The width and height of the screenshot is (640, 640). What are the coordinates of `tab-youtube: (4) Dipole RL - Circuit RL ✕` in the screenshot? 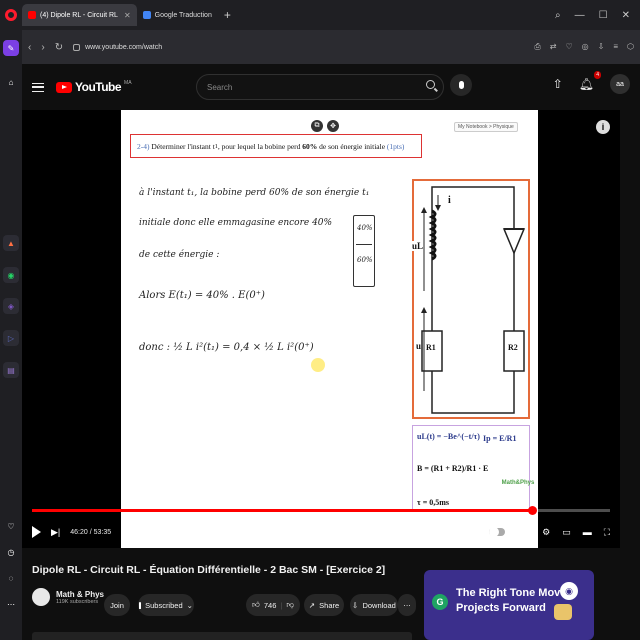 It's located at (79, 15).